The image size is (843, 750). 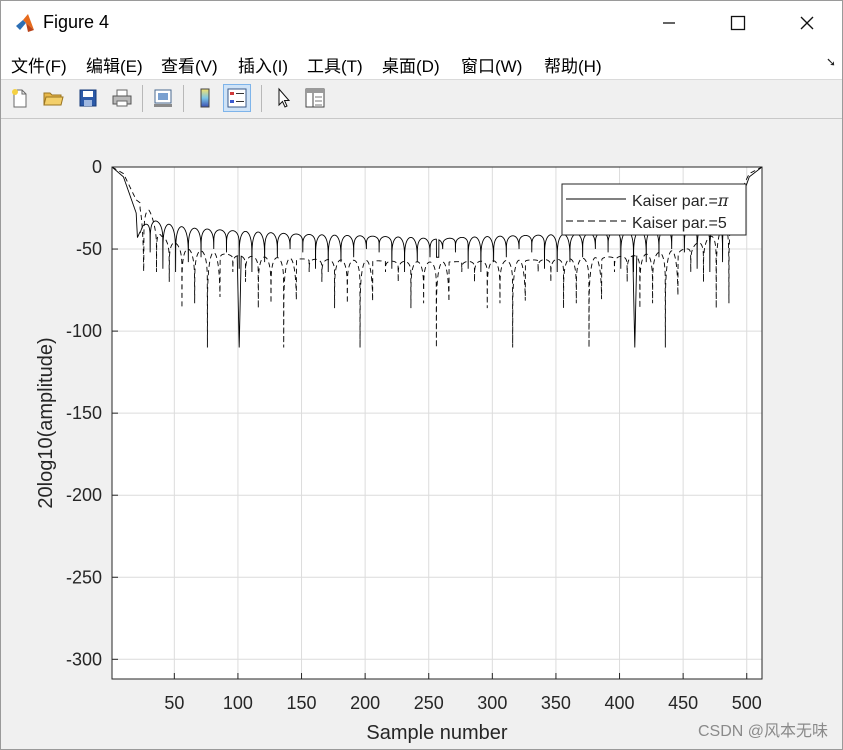 I want to click on menu-insert: 插入(I), so click(x=263, y=64).